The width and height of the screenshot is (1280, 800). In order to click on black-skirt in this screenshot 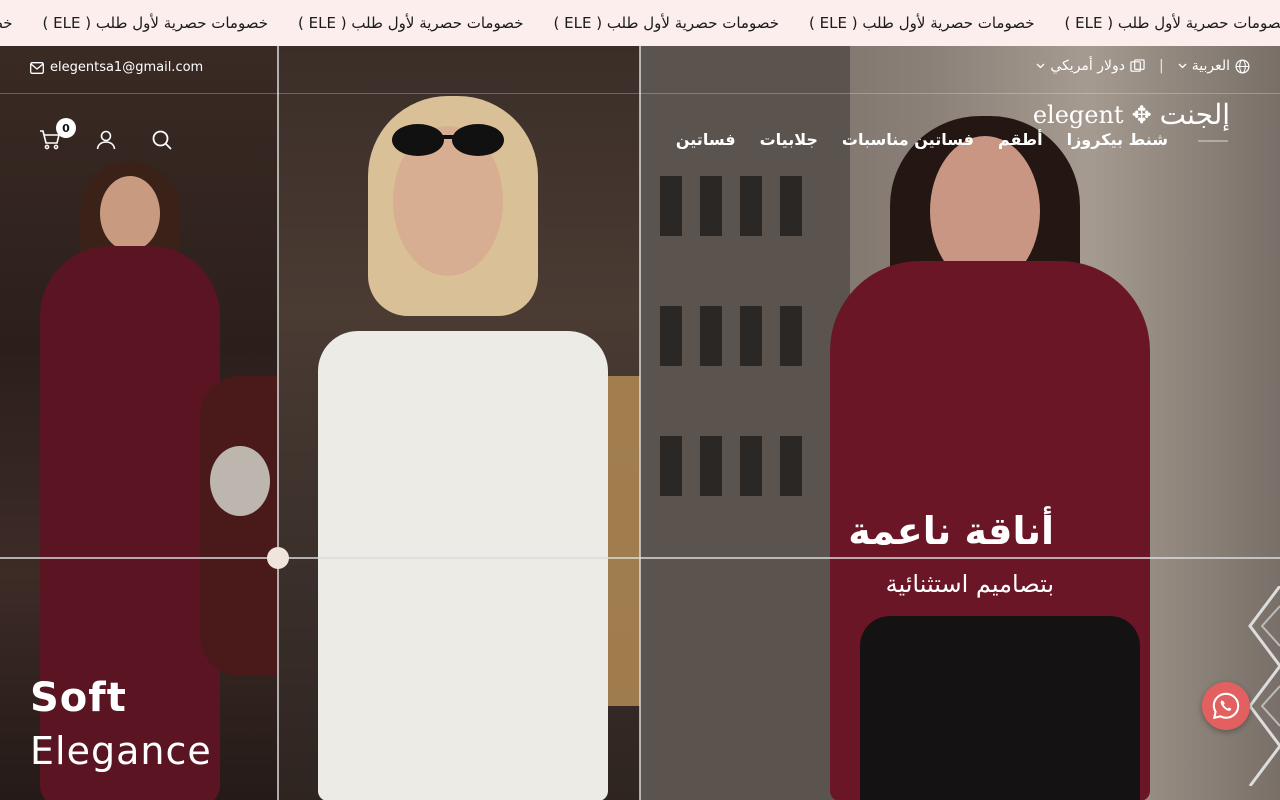, I will do `click(1000, 708)`.